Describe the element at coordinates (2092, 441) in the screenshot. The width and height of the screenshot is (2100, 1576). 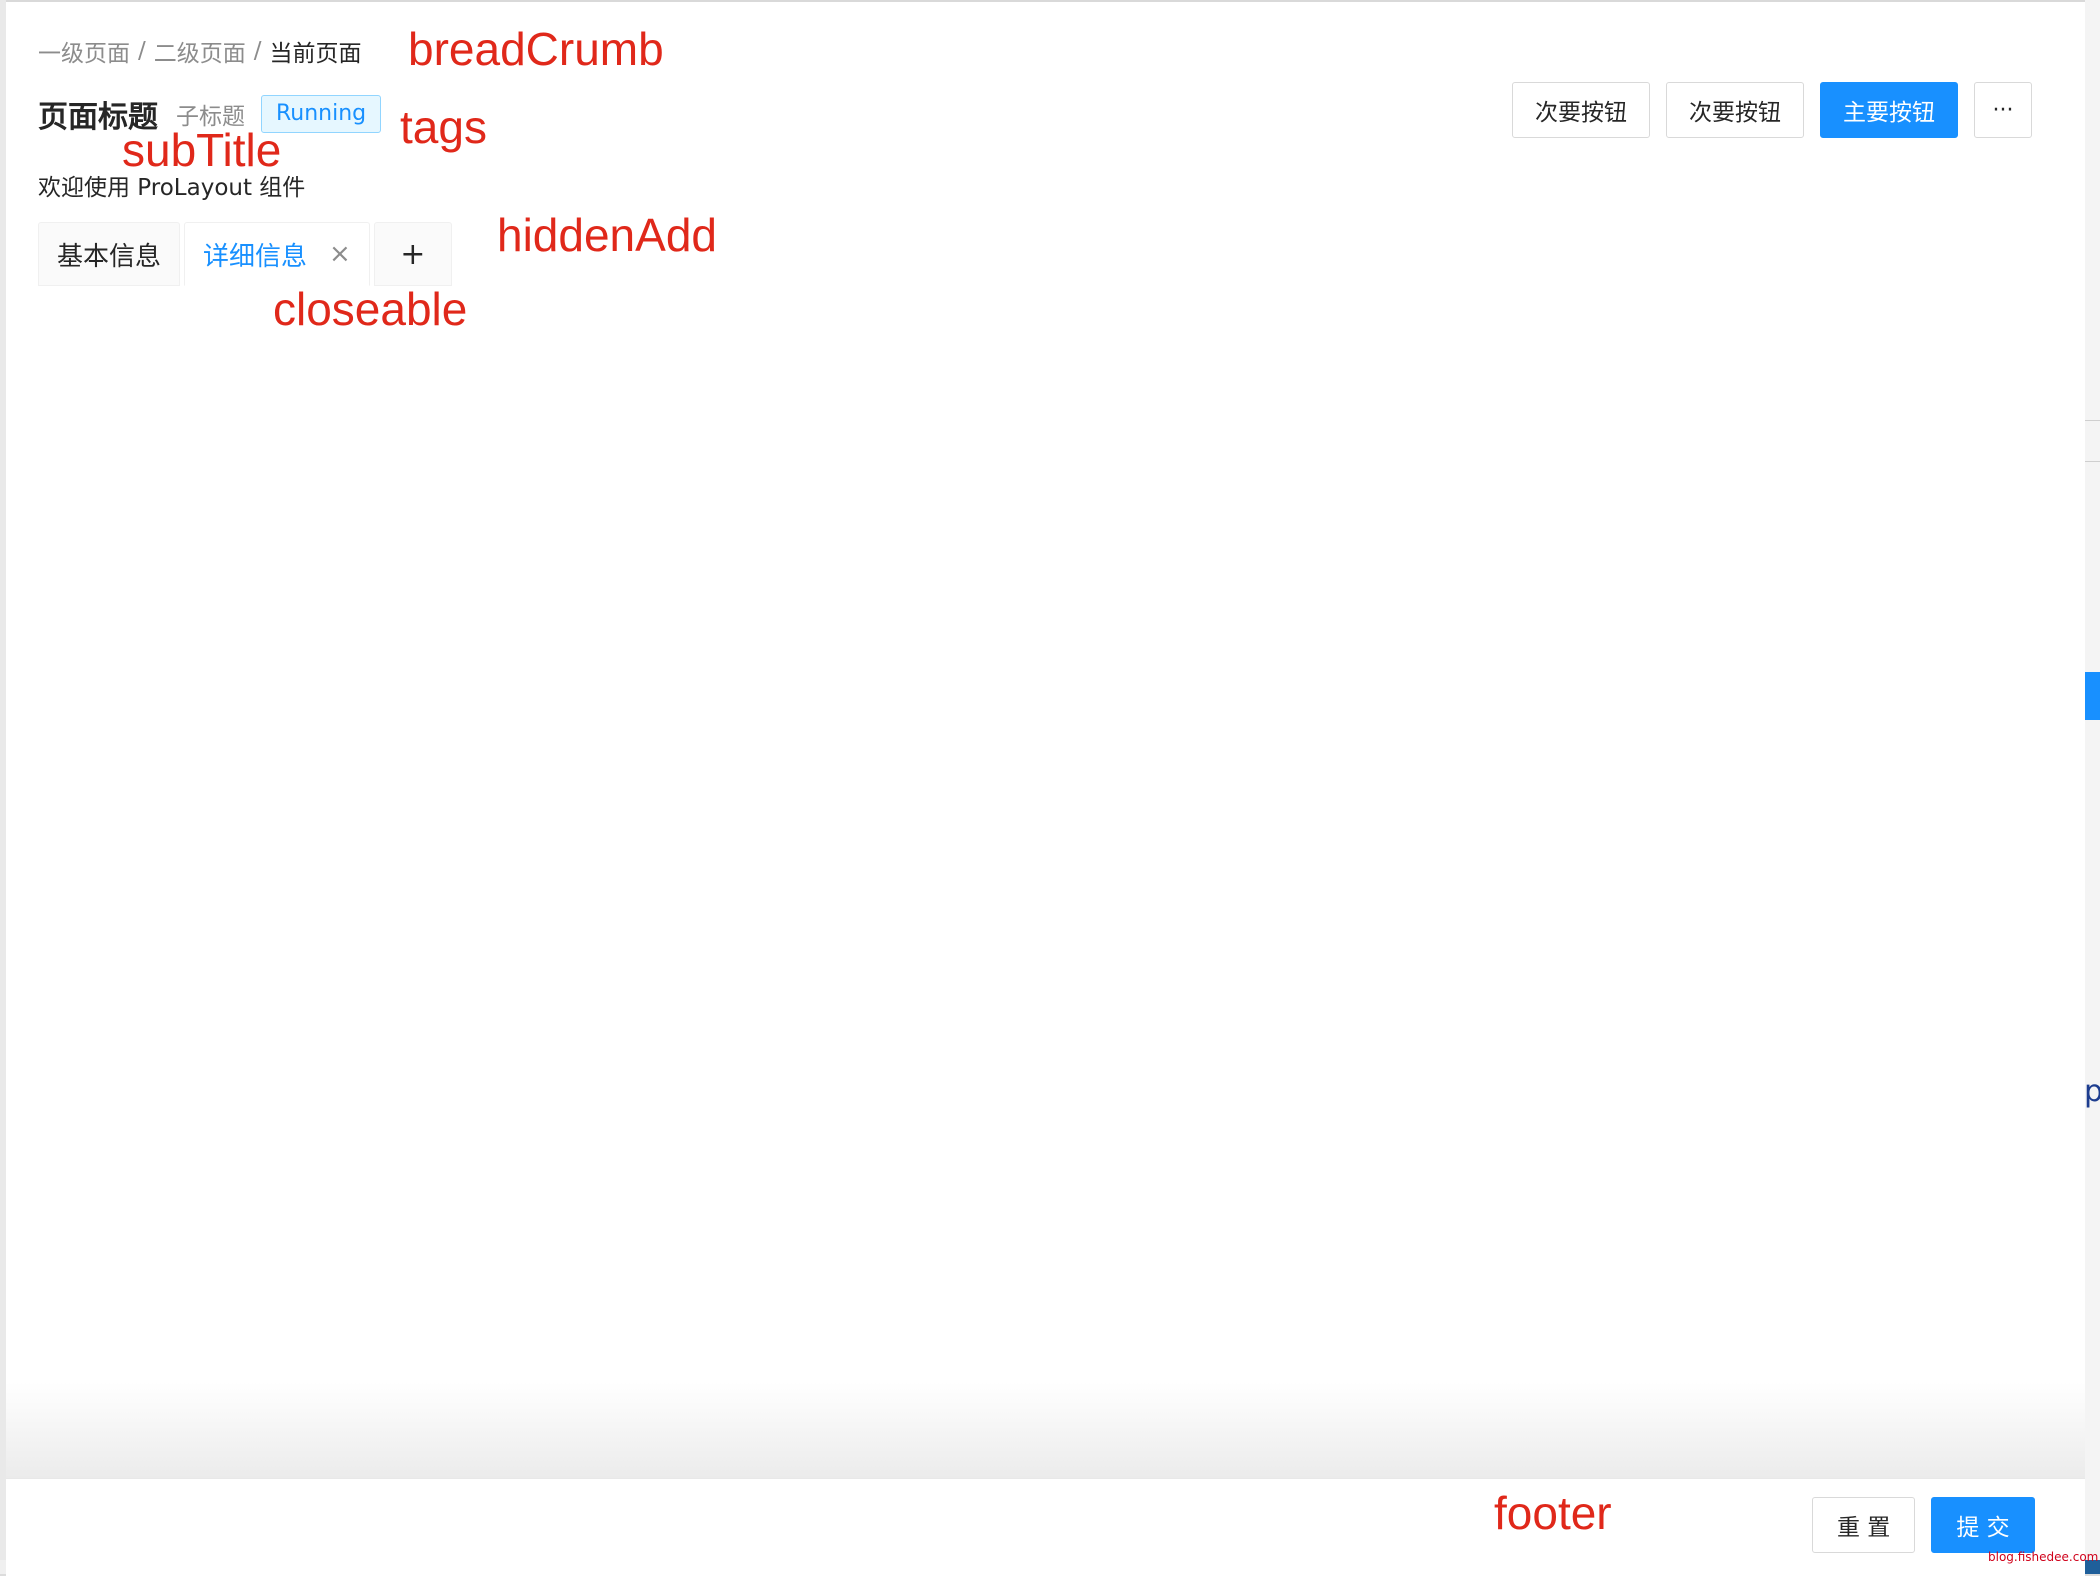
I see `background-divider` at that location.